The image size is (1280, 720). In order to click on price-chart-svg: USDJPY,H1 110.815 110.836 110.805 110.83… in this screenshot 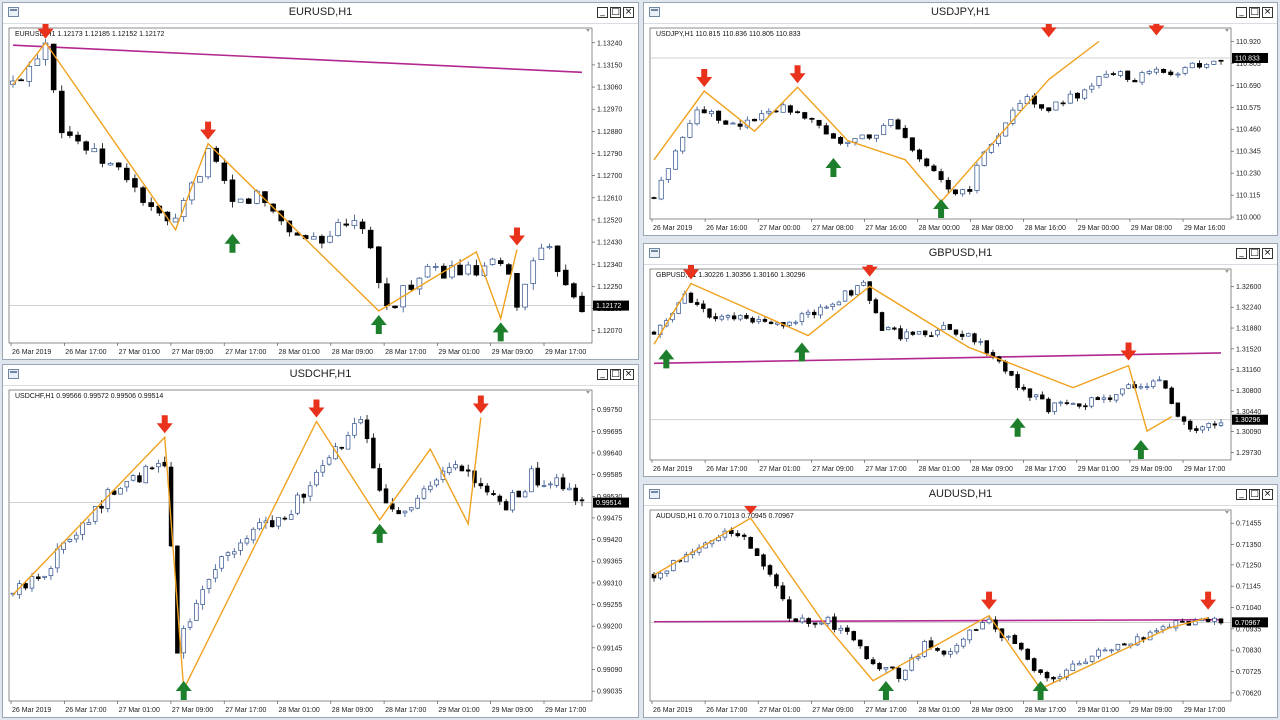, I will do `click(960, 129)`.